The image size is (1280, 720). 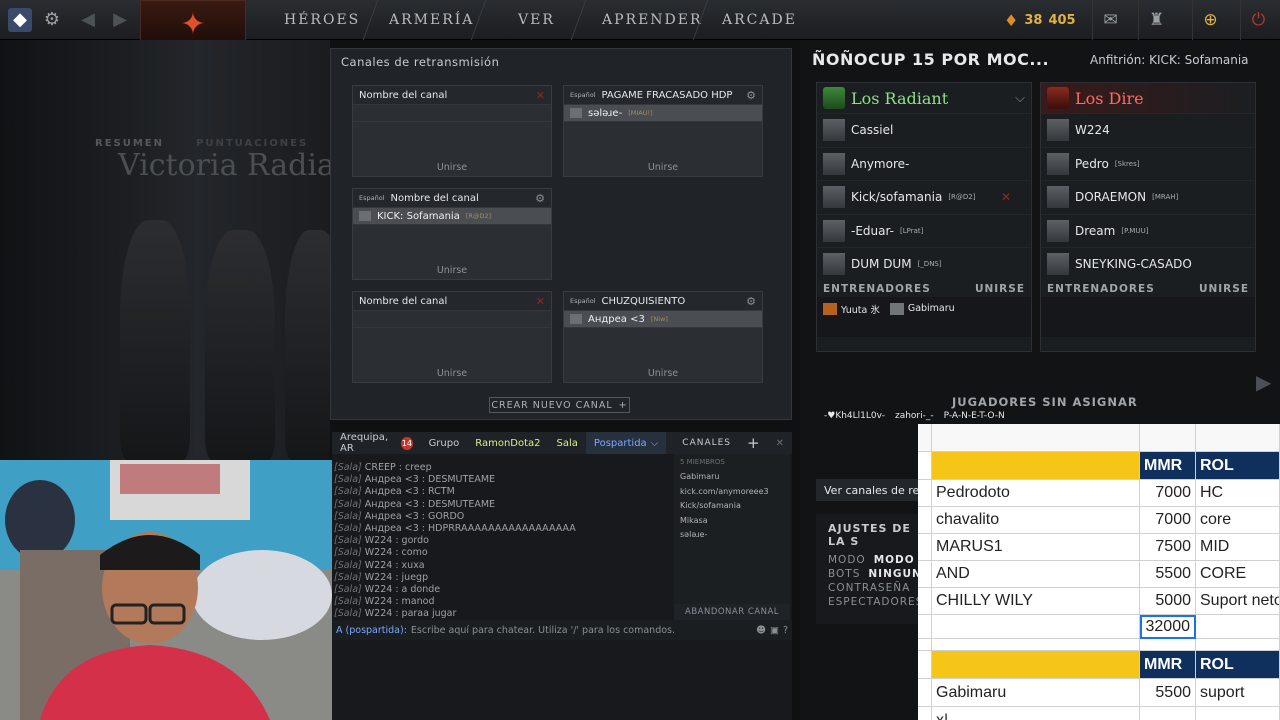 I want to click on sheet-cell: AND, so click(x=1036, y=574).